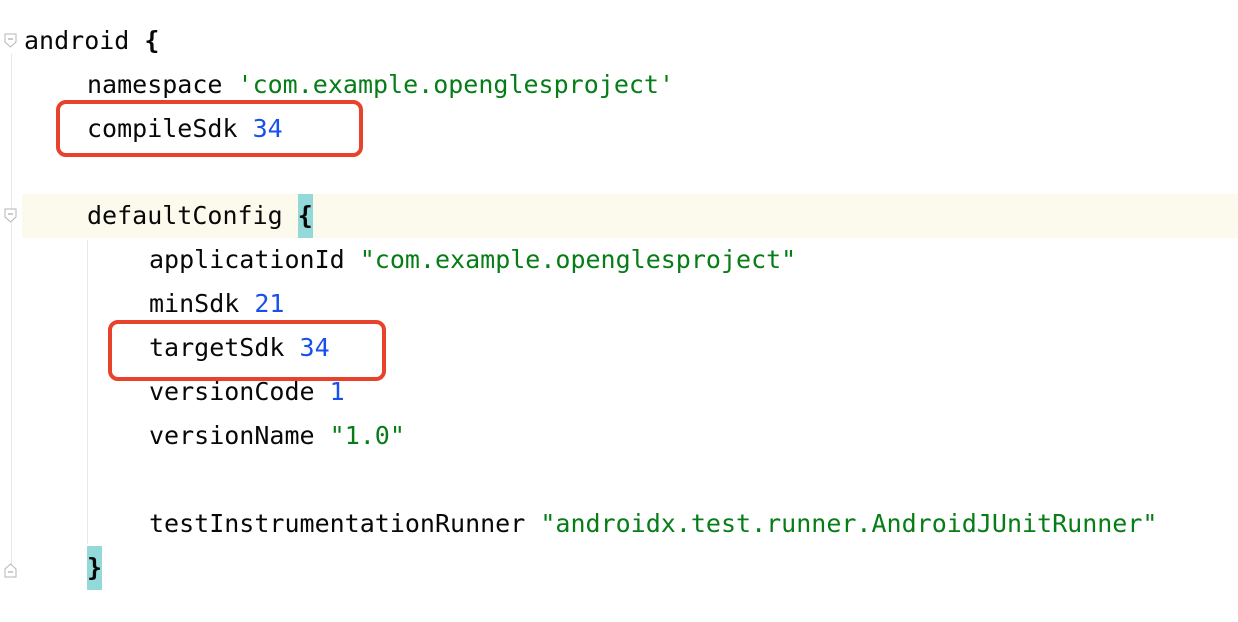 The image size is (1238, 622). I want to click on identifier: versionCode, so click(232, 391).